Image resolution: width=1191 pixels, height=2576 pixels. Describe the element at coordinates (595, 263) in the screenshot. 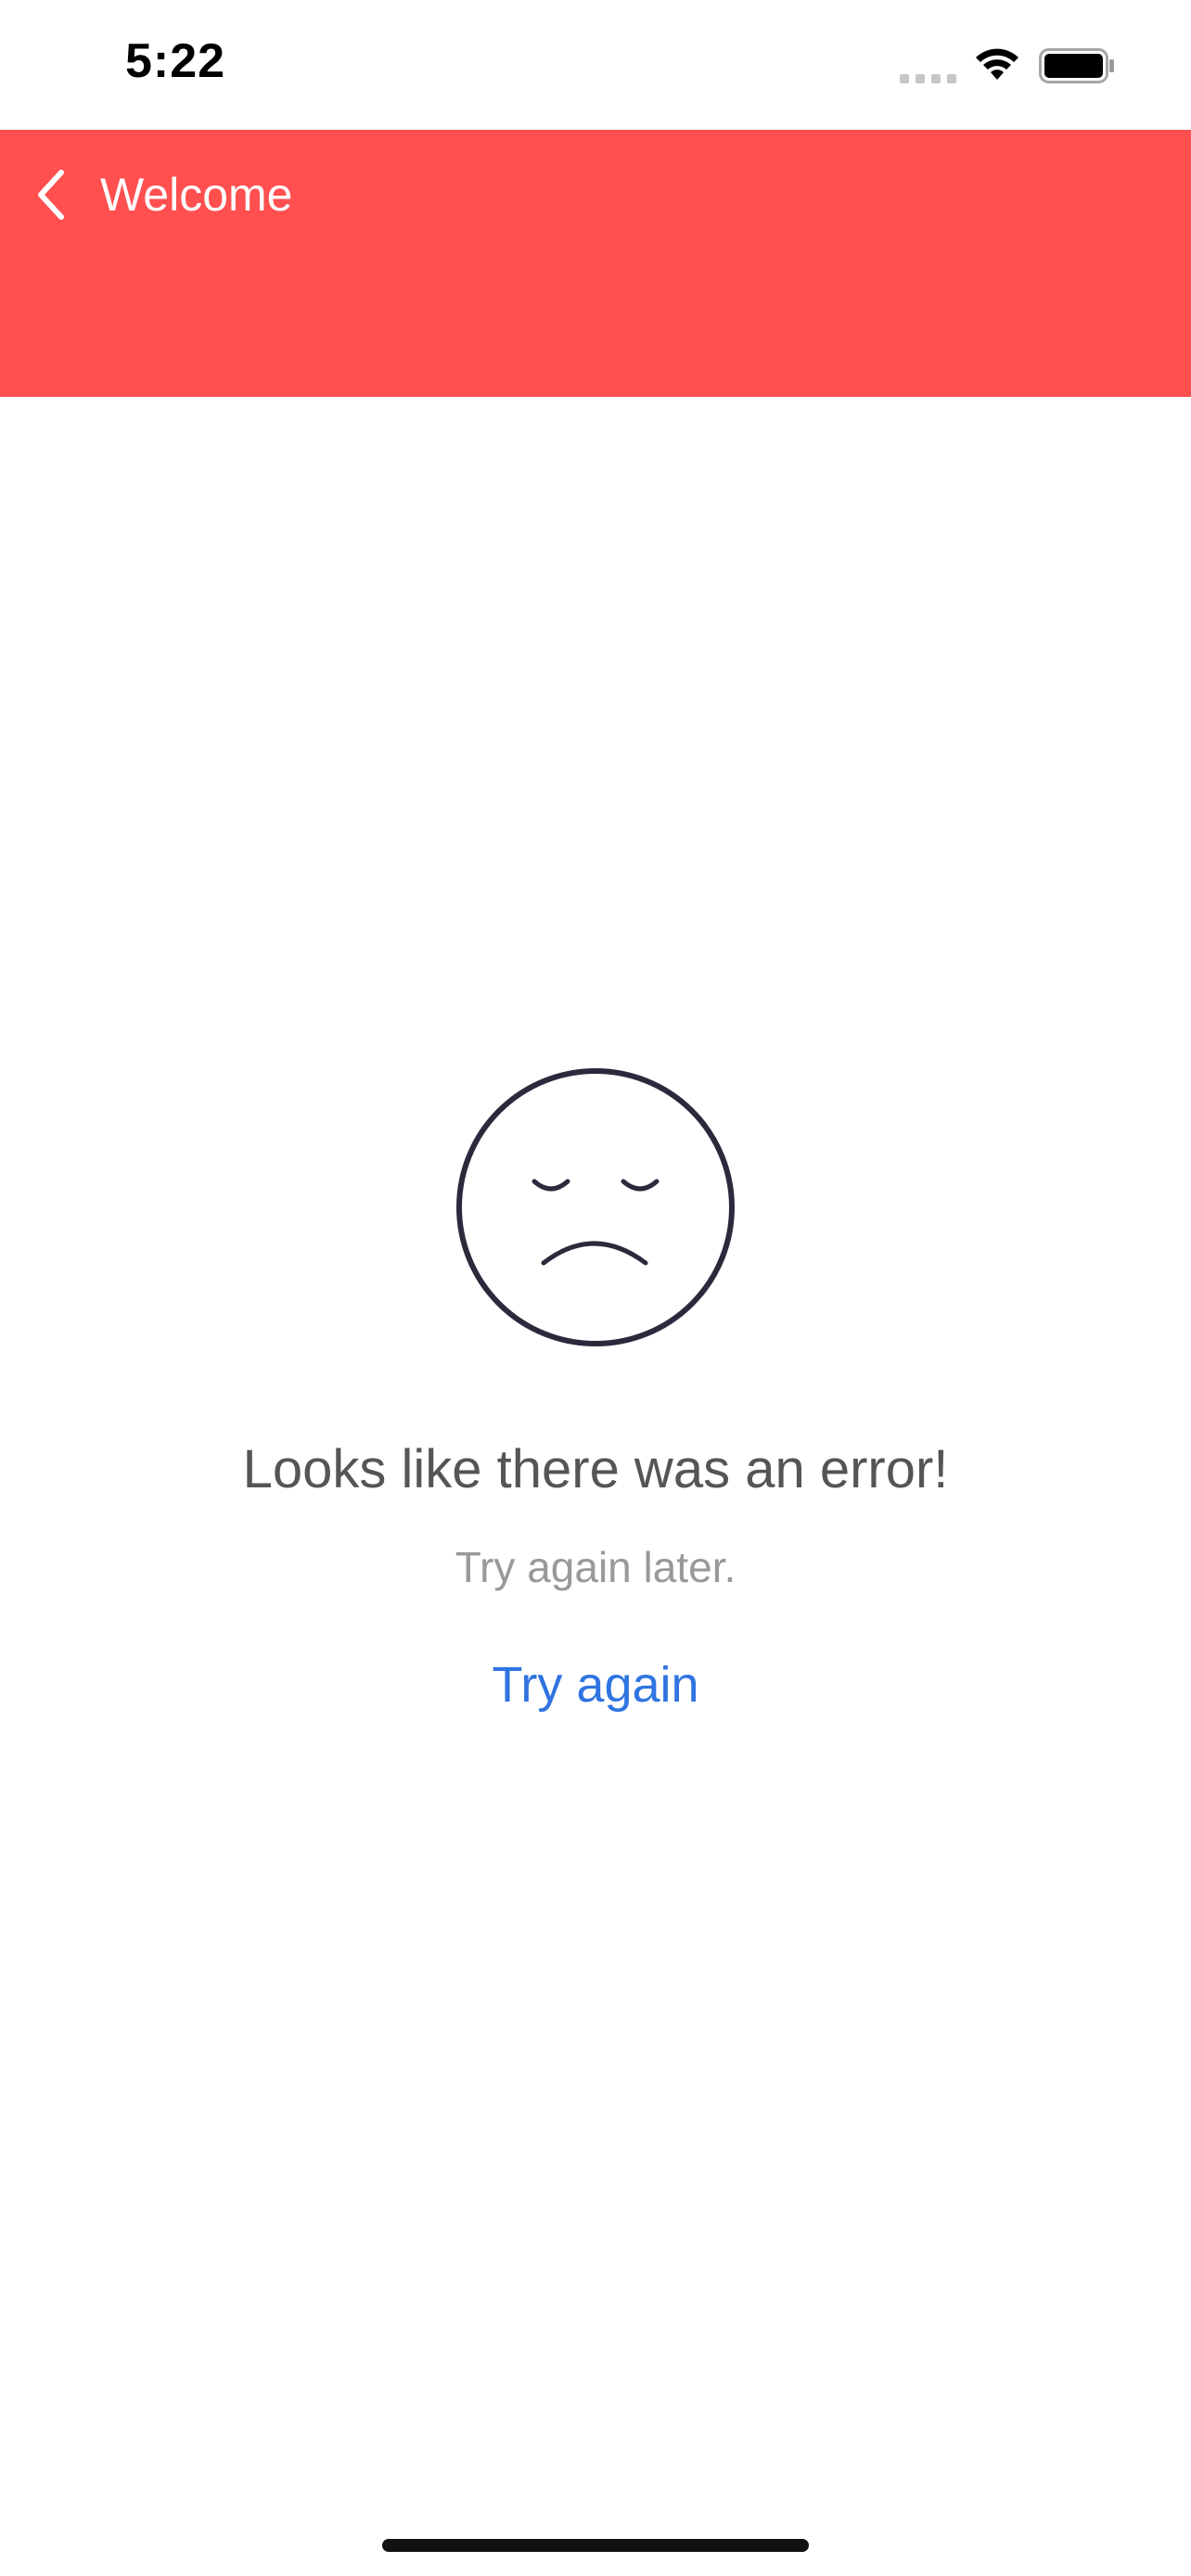

I see `navigation-header: Welcome` at that location.